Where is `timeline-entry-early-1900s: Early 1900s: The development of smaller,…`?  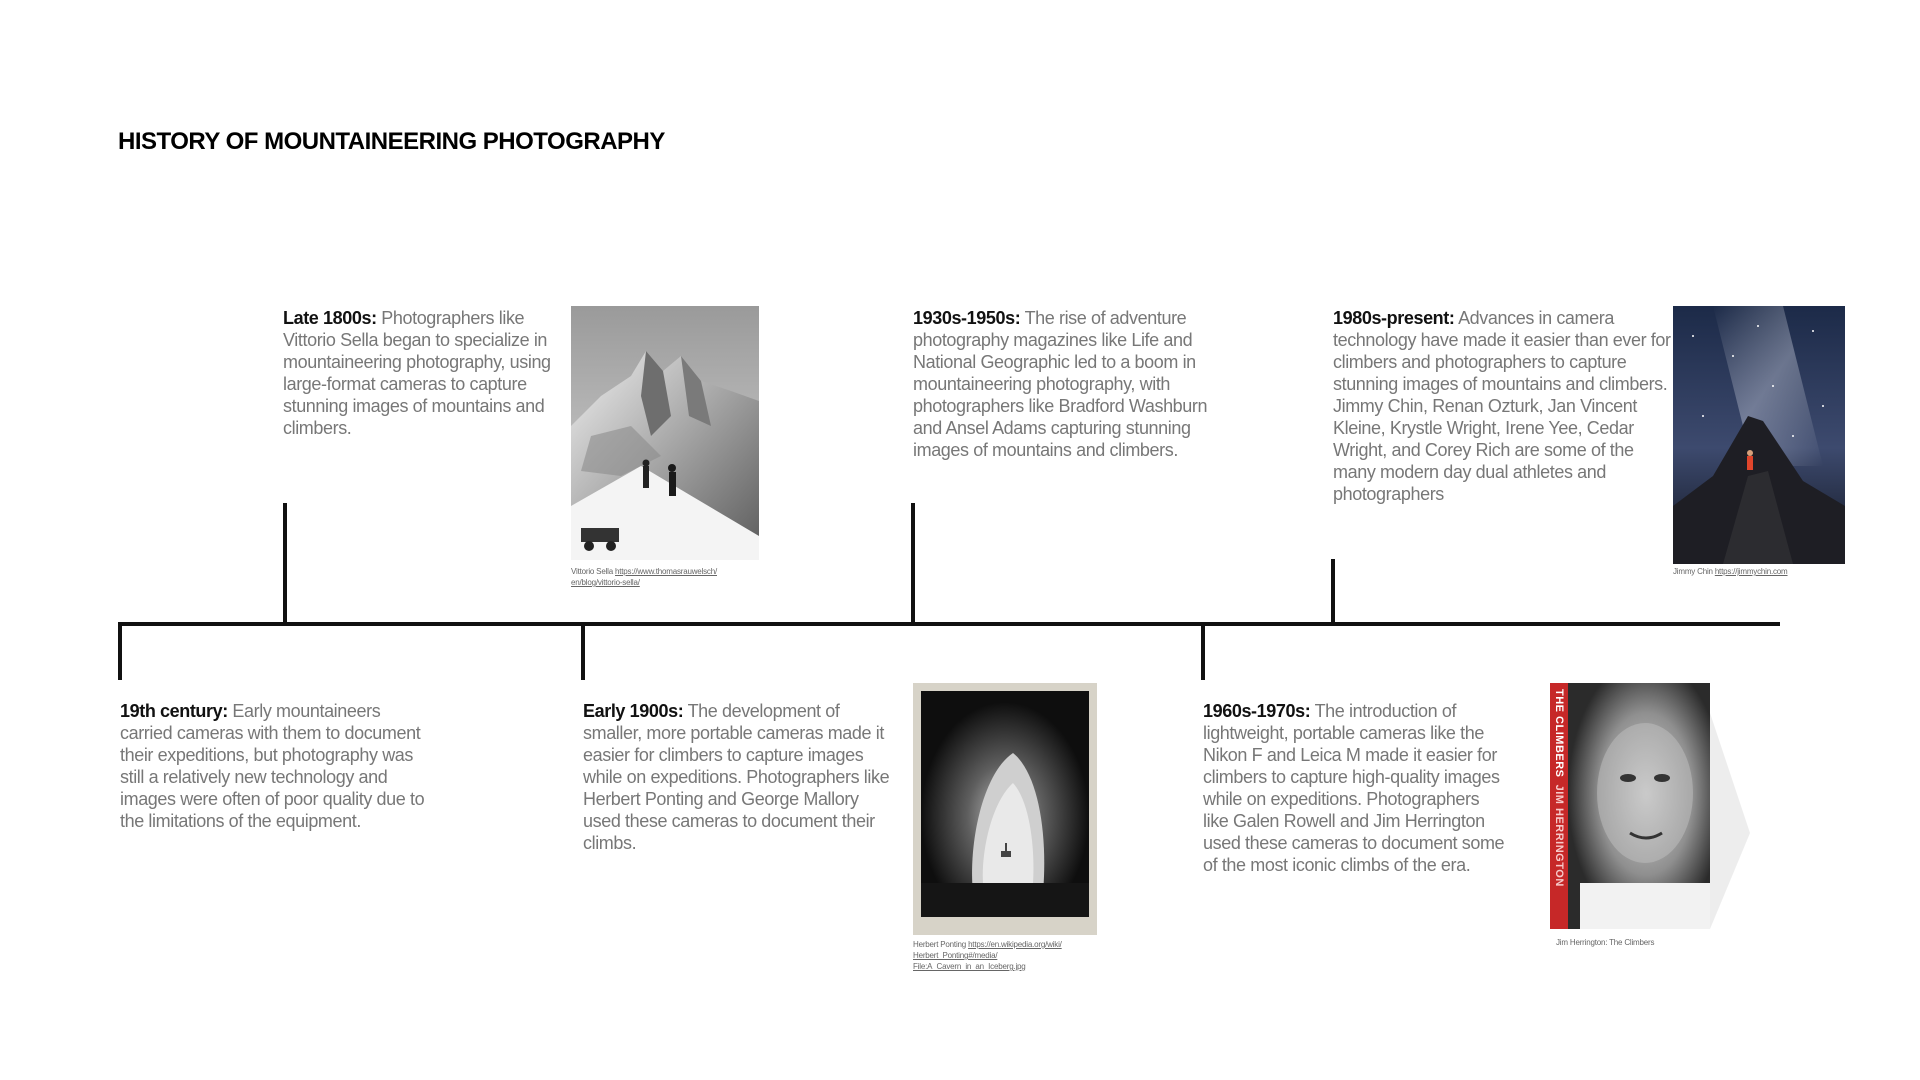 timeline-entry-early-1900s: Early 1900s: The development of smaller,… is located at coordinates (739, 777).